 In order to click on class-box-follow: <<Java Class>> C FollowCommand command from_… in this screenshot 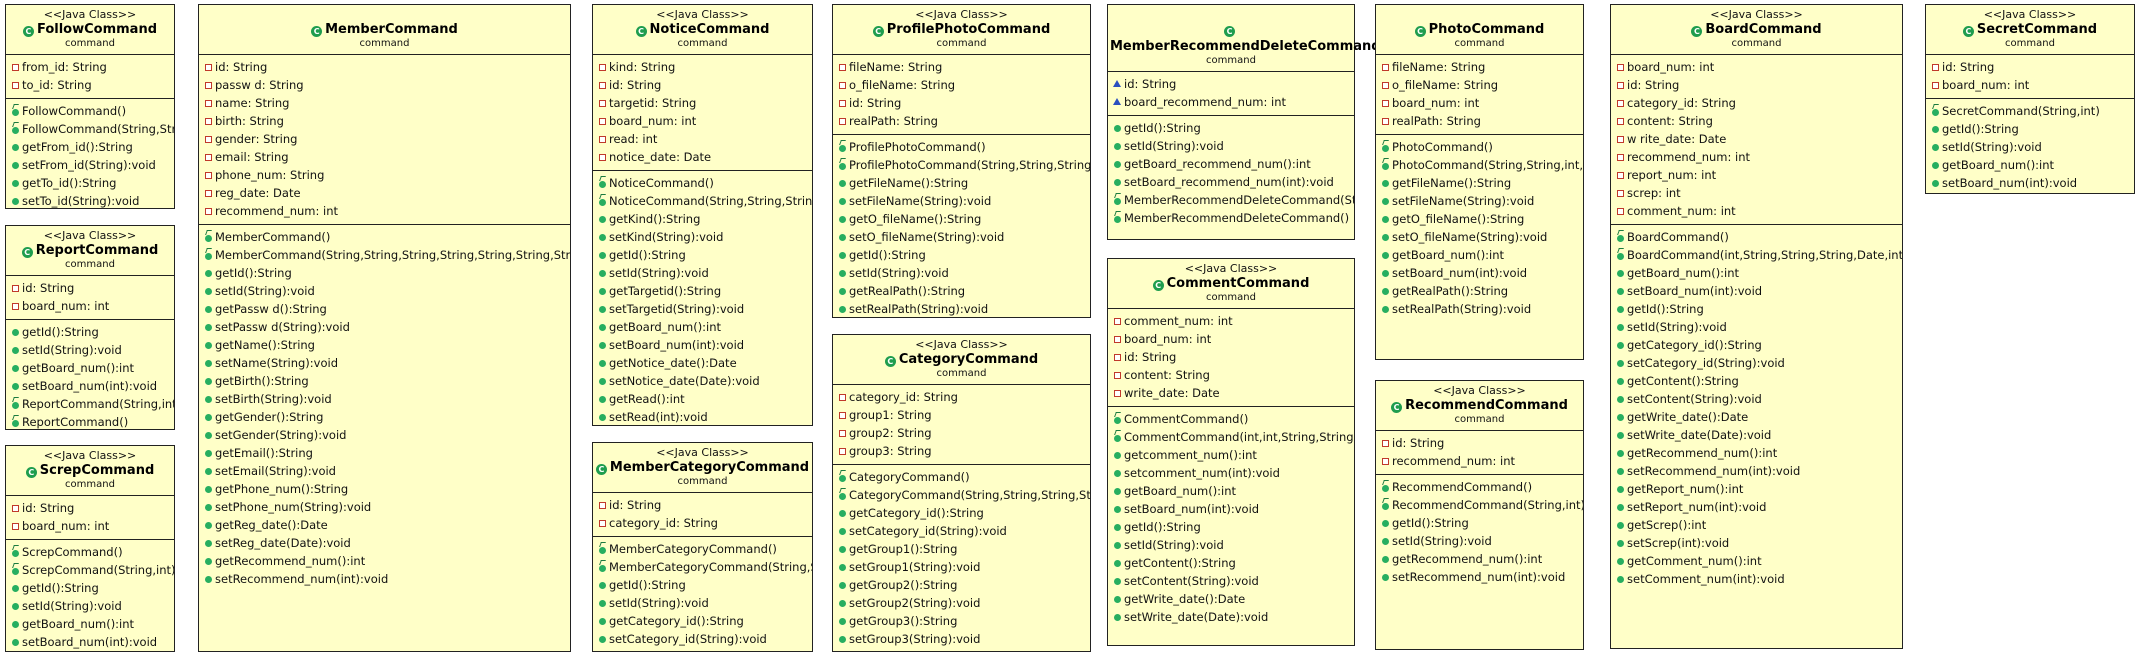, I will do `click(90, 106)`.